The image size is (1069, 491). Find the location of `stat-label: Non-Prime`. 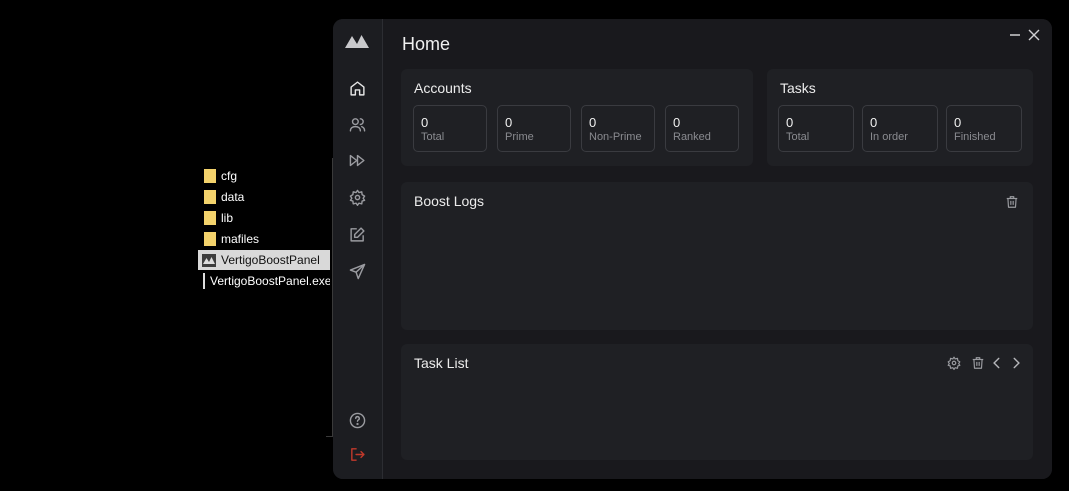

stat-label: Non-Prime is located at coordinates (615, 137).